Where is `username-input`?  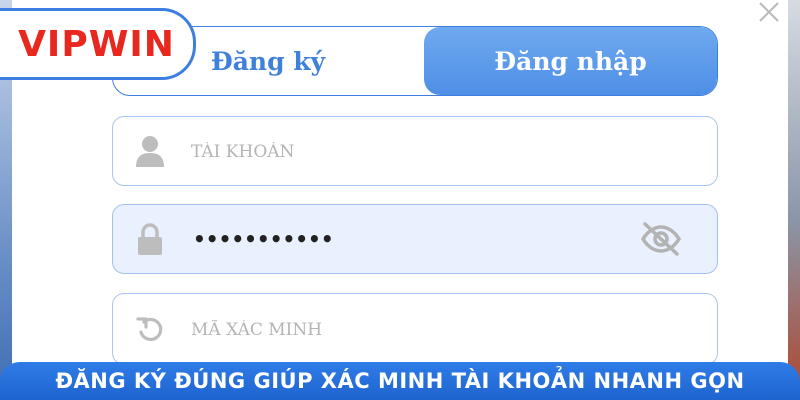 username-input is located at coordinates (419, 151).